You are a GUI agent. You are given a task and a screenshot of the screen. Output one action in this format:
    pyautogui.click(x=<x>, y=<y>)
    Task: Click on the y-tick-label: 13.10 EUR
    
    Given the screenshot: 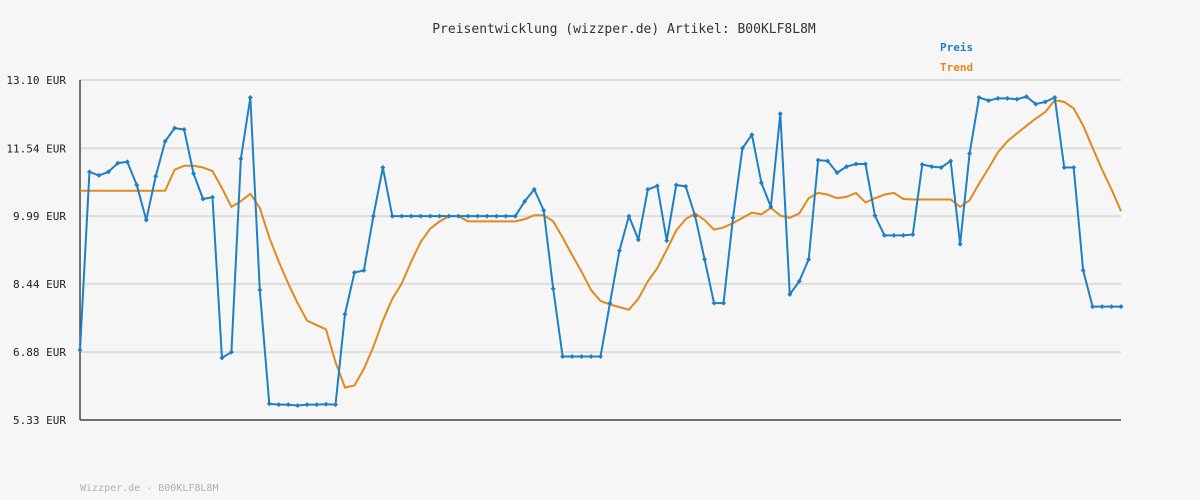 What is the action you would take?
    pyautogui.click(x=36, y=80)
    